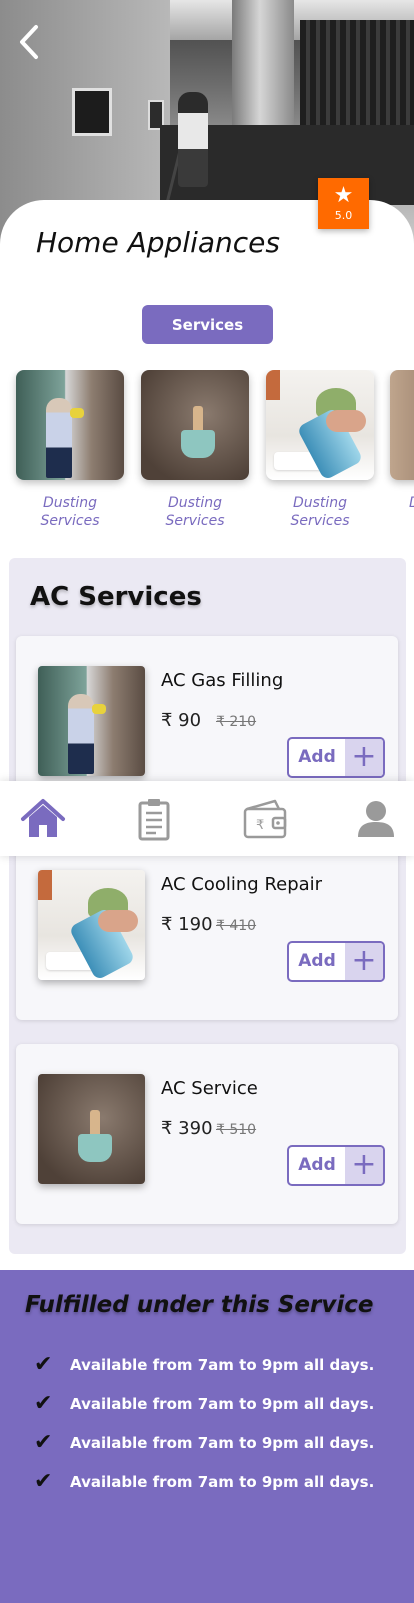 The height and width of the screenshot is (1603, 414). What do you see at coordinates (265, 819) in the screenshot?
I see `wallet-icon: ₹` at bounding box center [265, 819].